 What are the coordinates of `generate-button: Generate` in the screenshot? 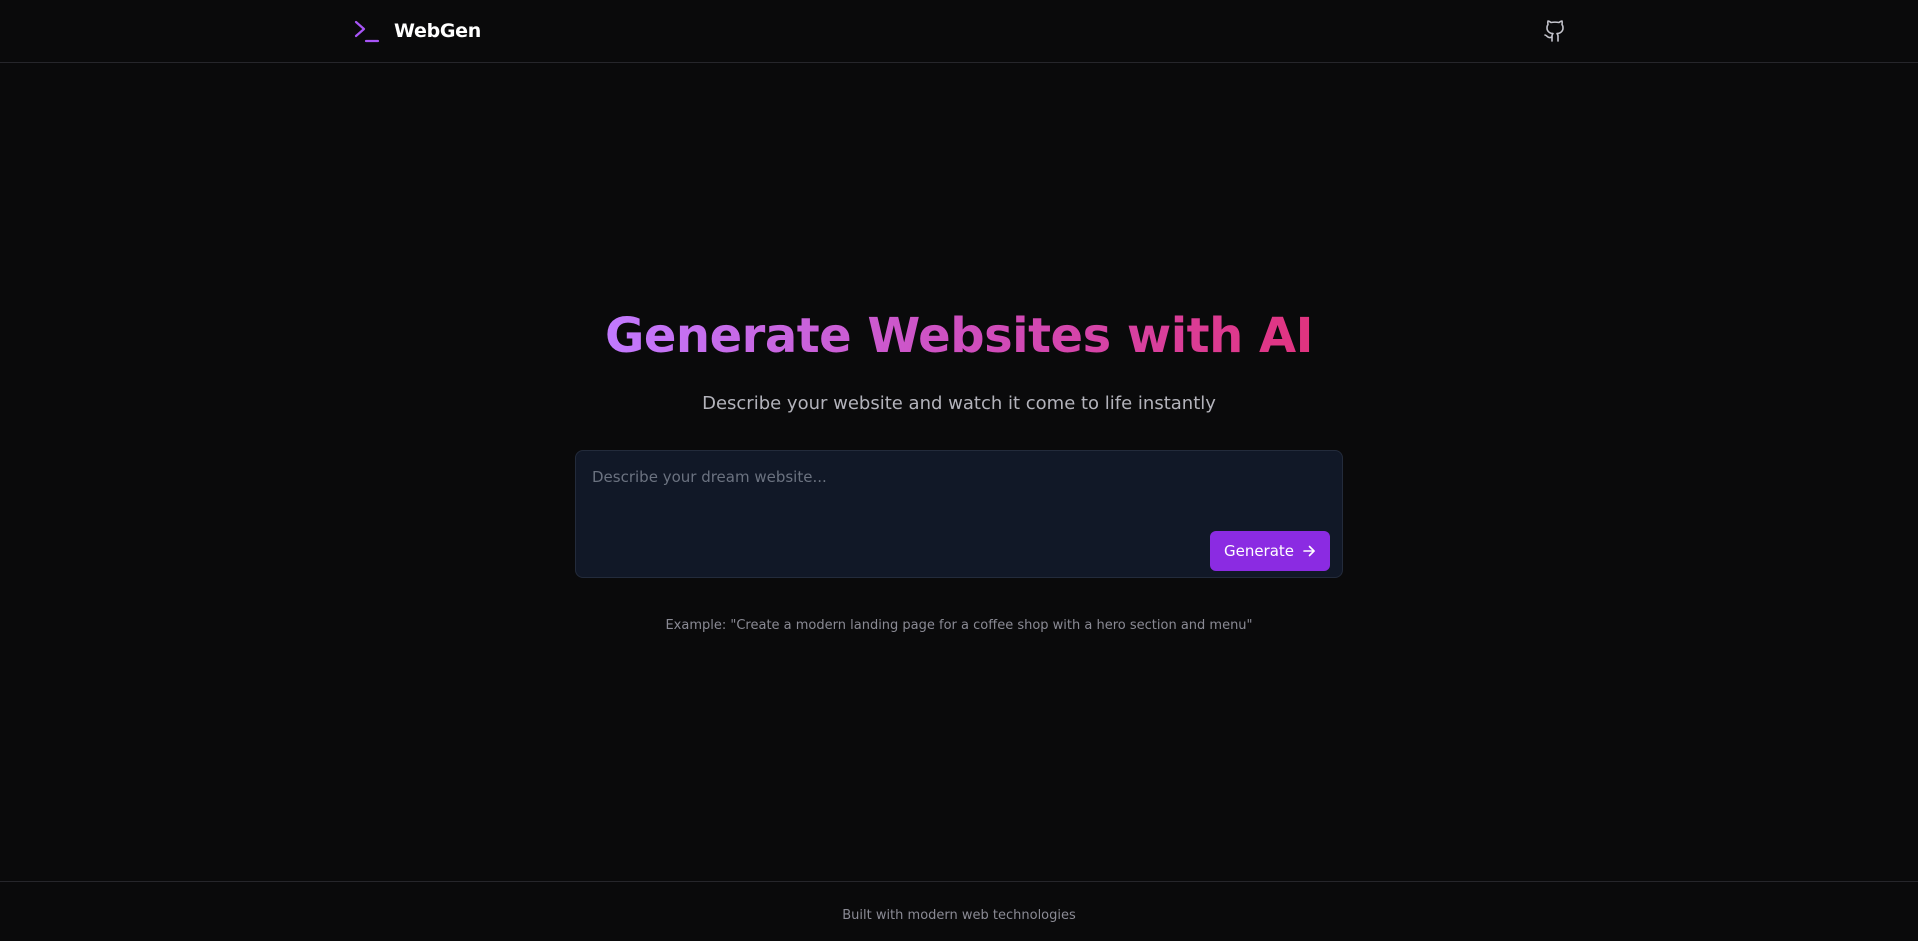 It's located at (1270, 551).